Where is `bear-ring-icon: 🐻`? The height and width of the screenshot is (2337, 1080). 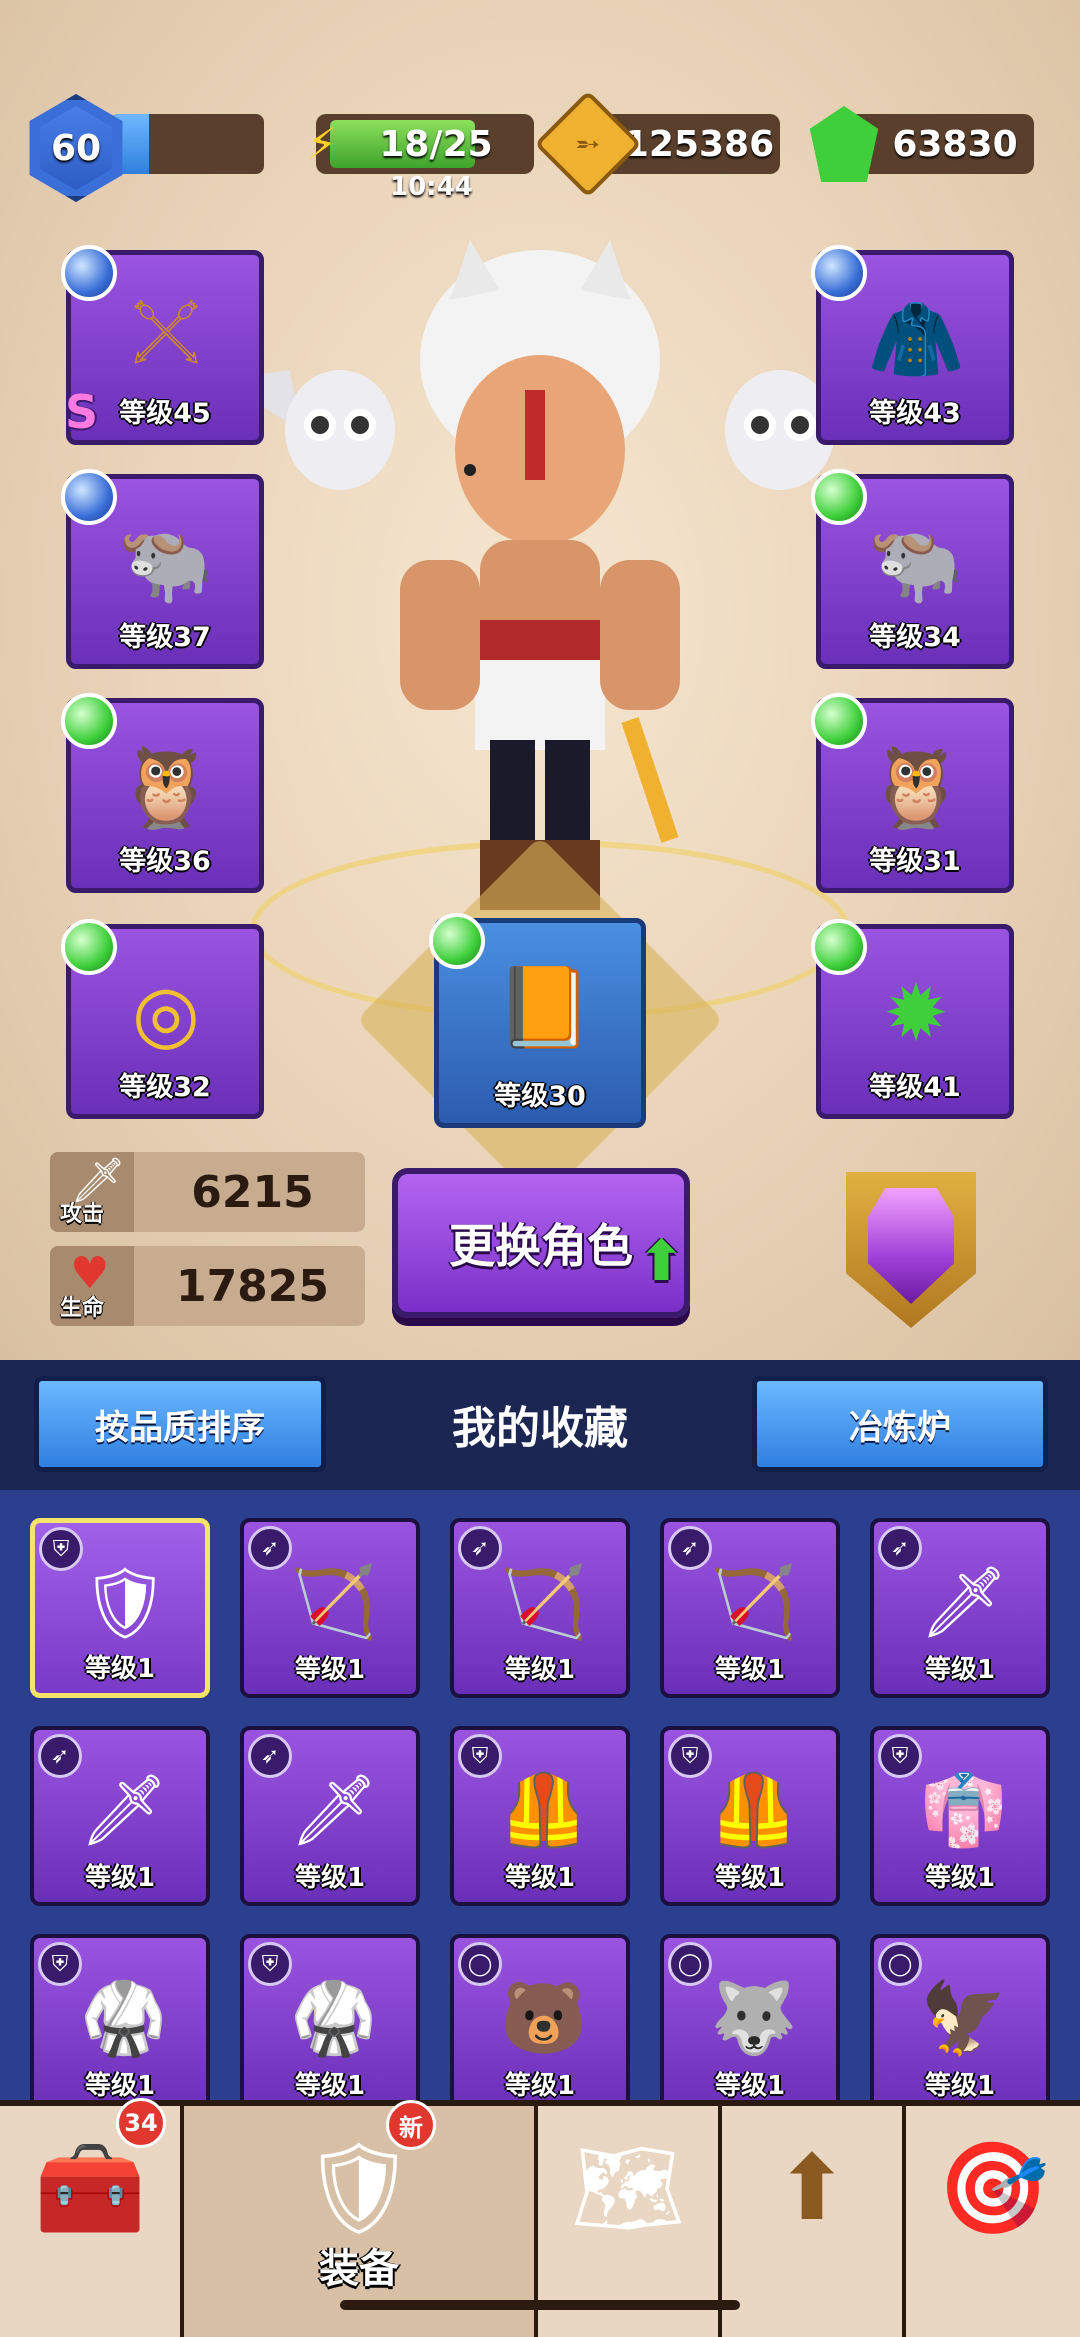
bear-ring-icon: 🐻 is located at coordinates (544, 2017).